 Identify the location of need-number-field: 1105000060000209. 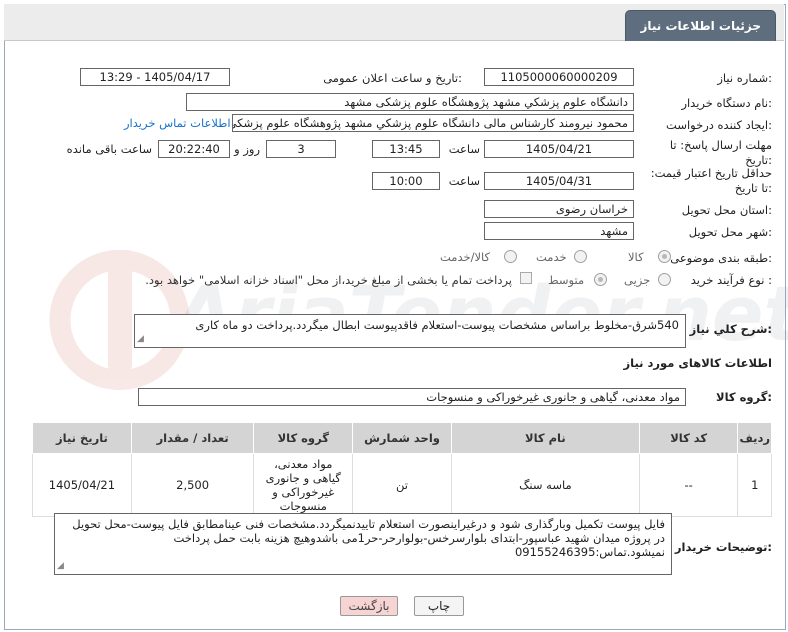
(559, 77).